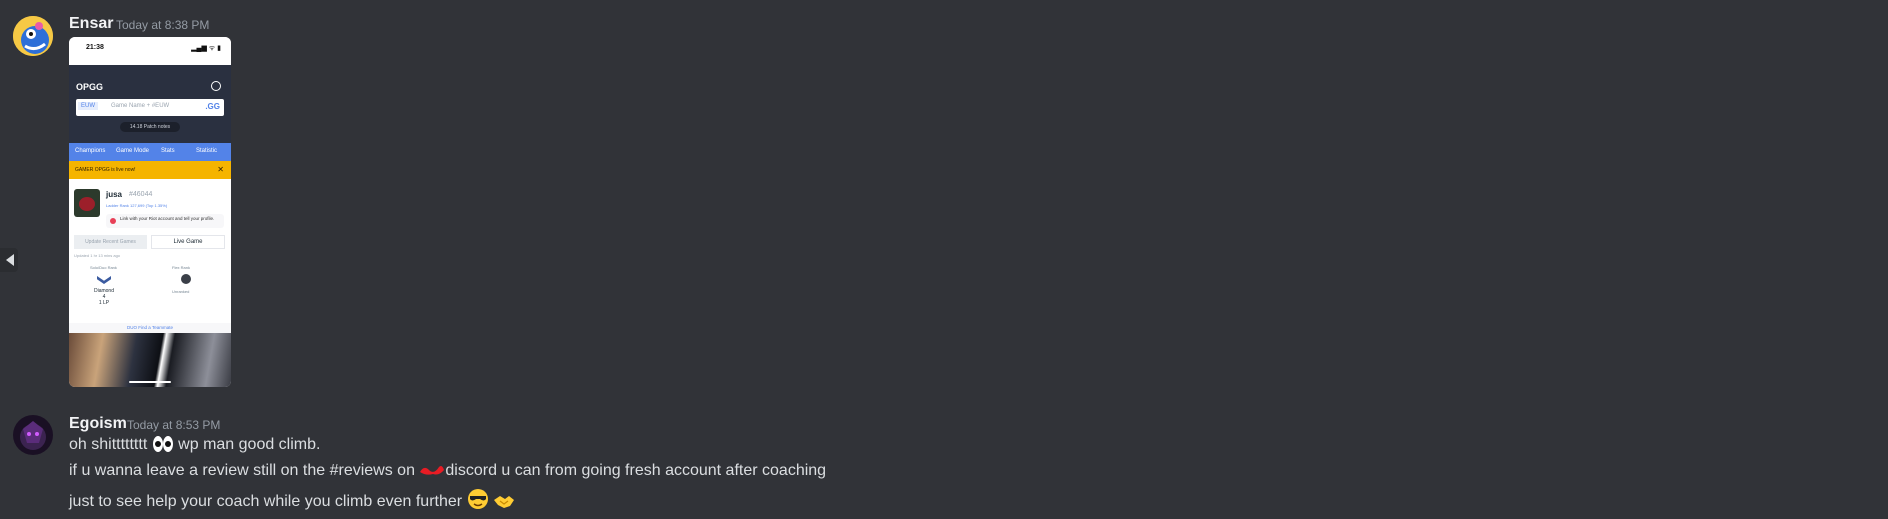 The width and height of the screenshot is (1888, 519). What do you see at coordinates (174, 425) in the screenshot?
I see `message-timestamp: Today at 8:53 PM` at bounding box center [174, 425].